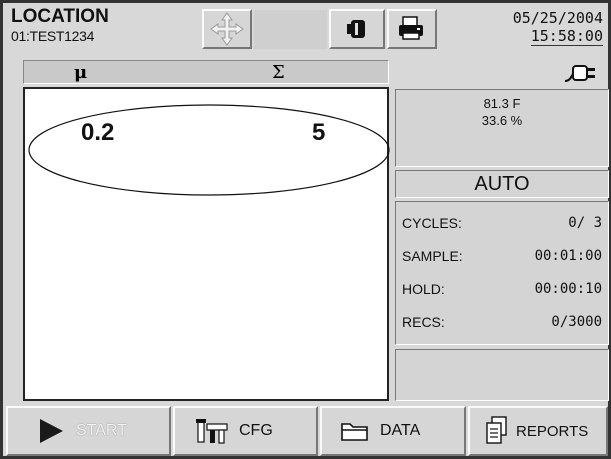 The width and height of the screenshot is (611, 459). Describe the element at coordinates (423, 289) in the screenshot. I see `hold-label: HOLD:` at that location.